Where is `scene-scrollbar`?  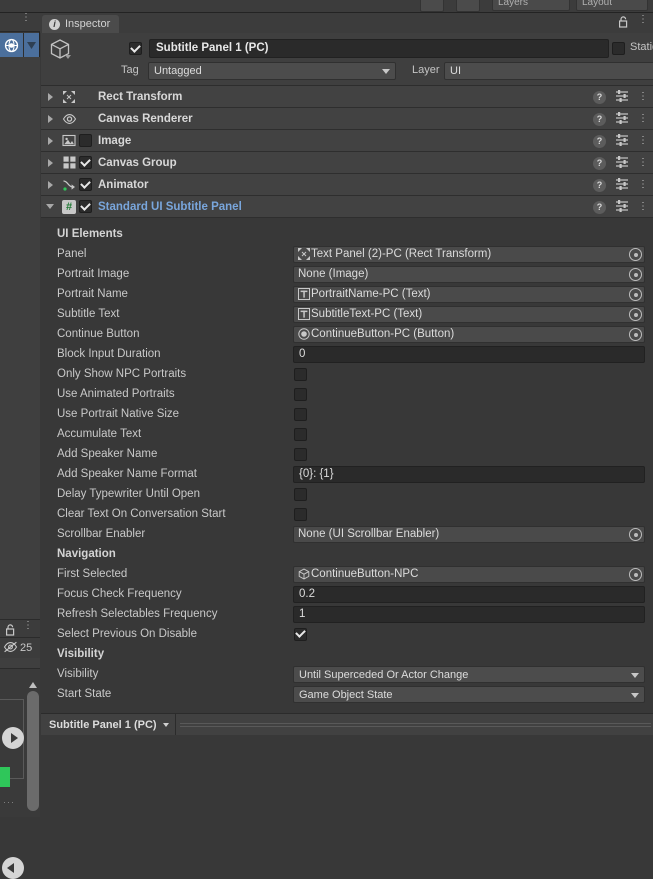
scene-scrollbar is located at coordinates (33, 754).